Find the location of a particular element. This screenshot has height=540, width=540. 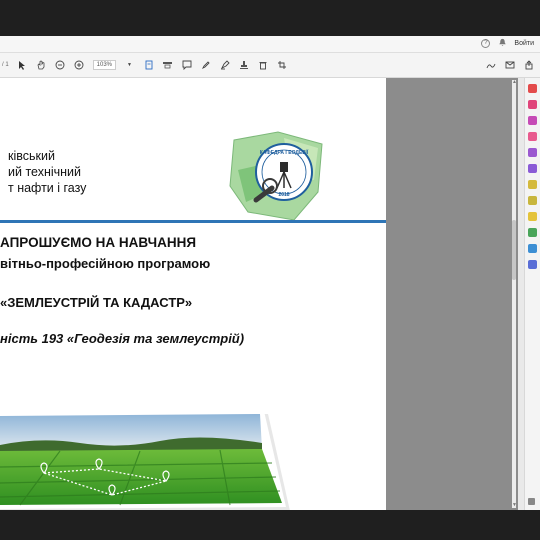

logo-year-text: 2018 is located at coordinates (283, 195).